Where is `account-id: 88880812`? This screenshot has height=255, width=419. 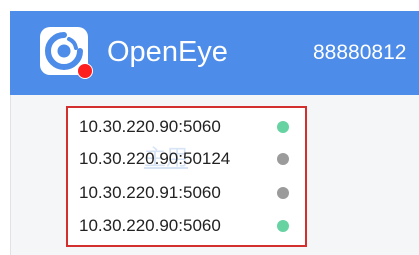
account-id: 88880812 is located at coordinates (359, 53).